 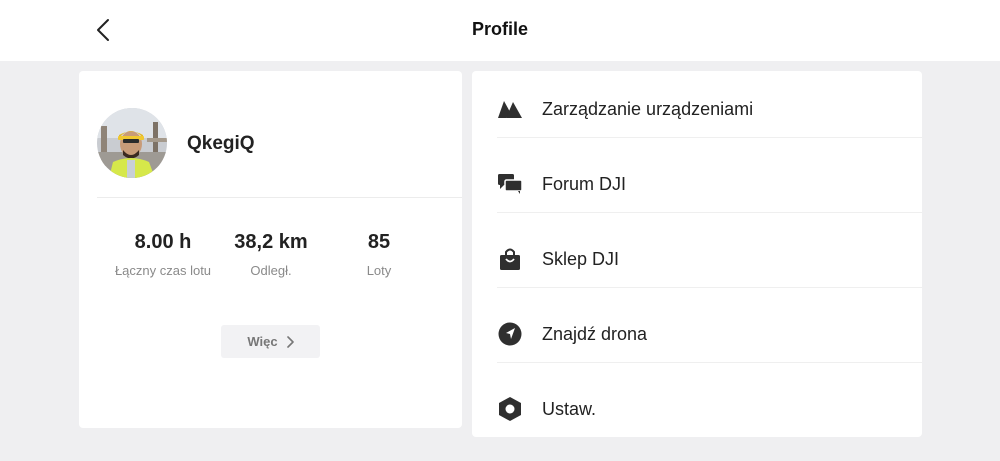 What do you see at coordinates (510, 109) in the screenshot?
I see `device-management-icon` at bounding box center [510, 109].